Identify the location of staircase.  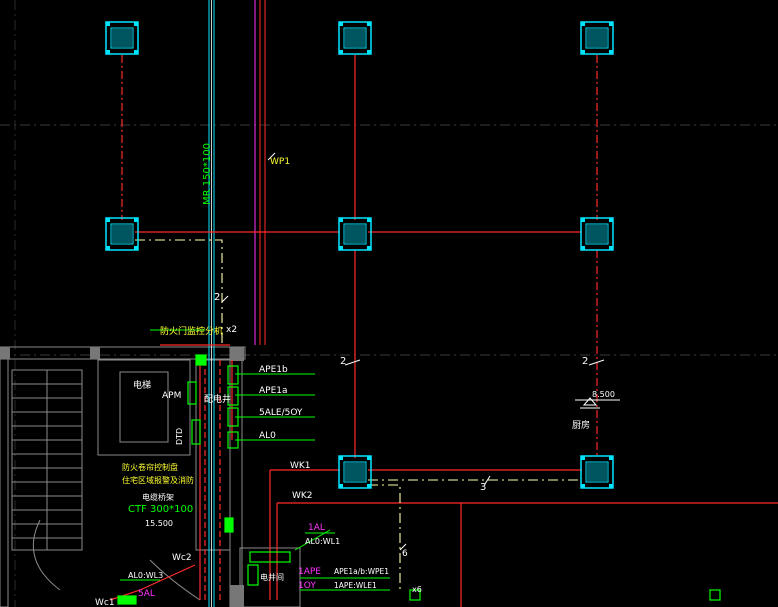
(106, 485).